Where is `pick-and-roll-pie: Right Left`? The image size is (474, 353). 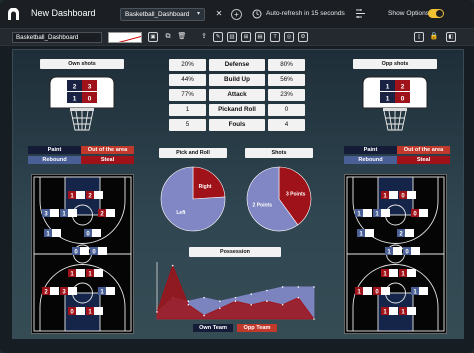 pick-and-roll-pie: Right Left is located at coordinates (193, 199).